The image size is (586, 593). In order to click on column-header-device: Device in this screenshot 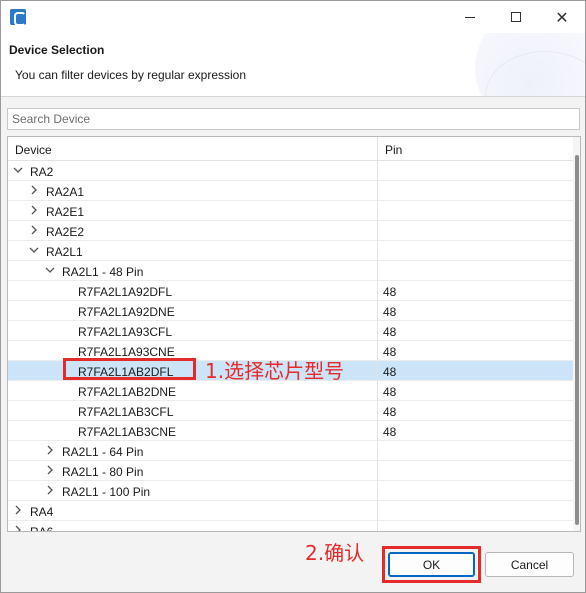, I will do `click(33, 150)`.